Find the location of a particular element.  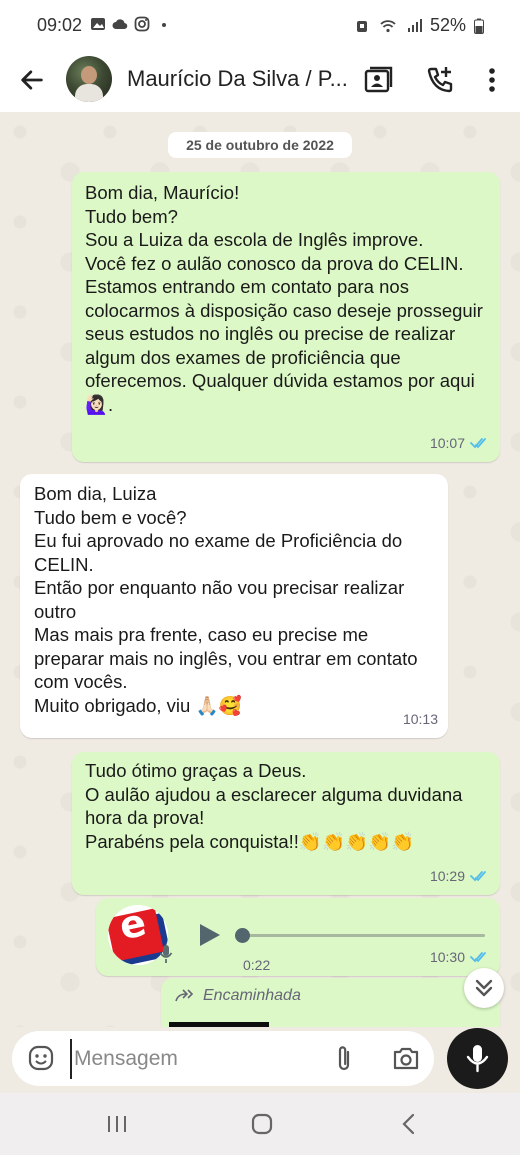

mic-icon is located at coordinates (477, 1059).